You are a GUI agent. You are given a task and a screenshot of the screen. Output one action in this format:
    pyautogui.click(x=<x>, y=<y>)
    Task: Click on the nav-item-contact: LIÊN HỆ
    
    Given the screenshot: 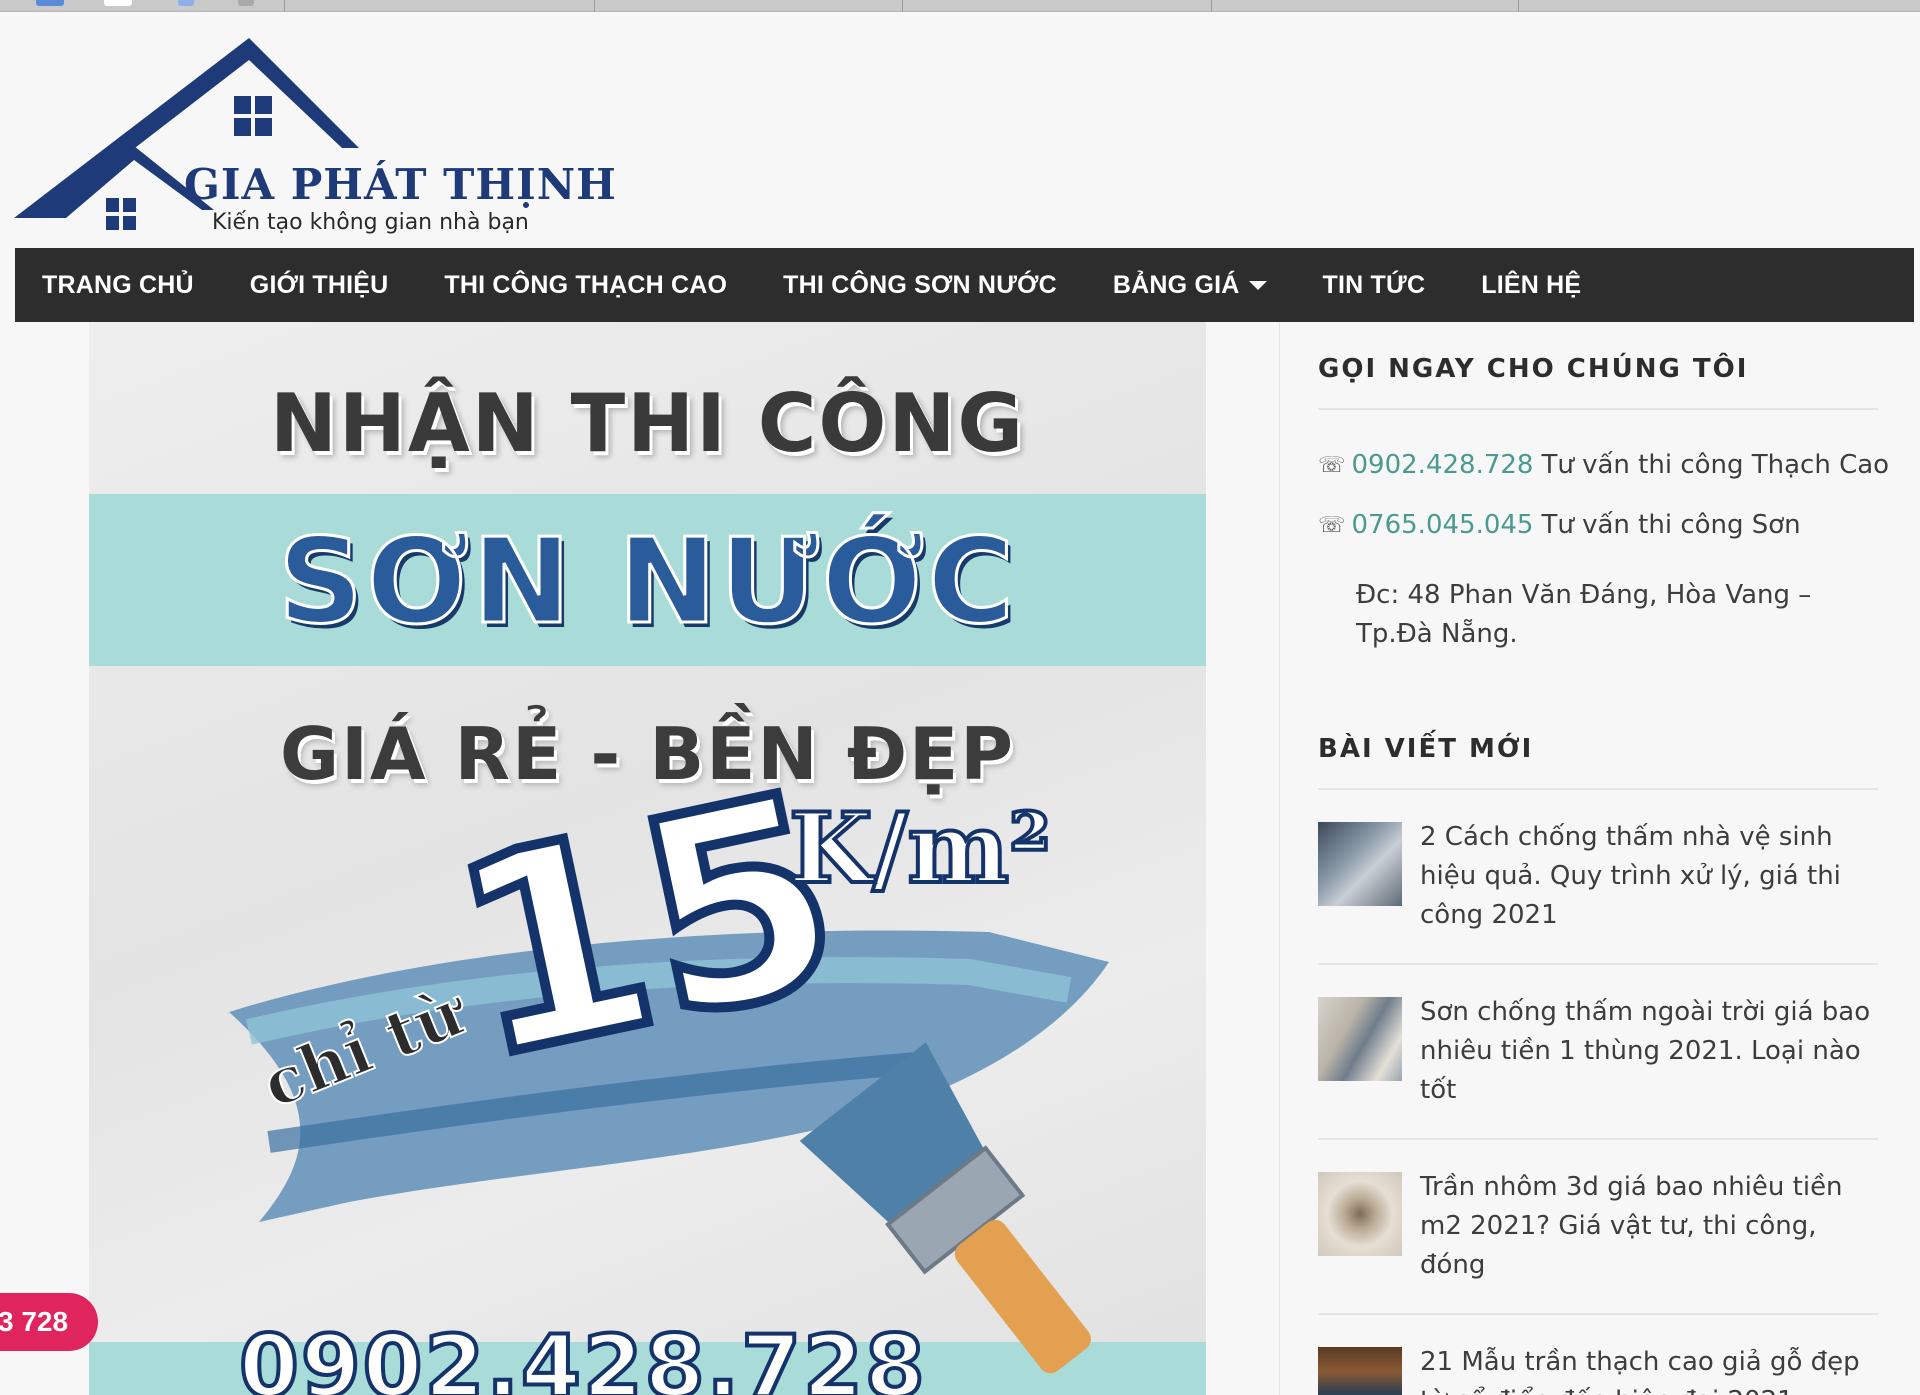 What is the action you would take?
    pyautogui.click(x=1531, y=285)
    